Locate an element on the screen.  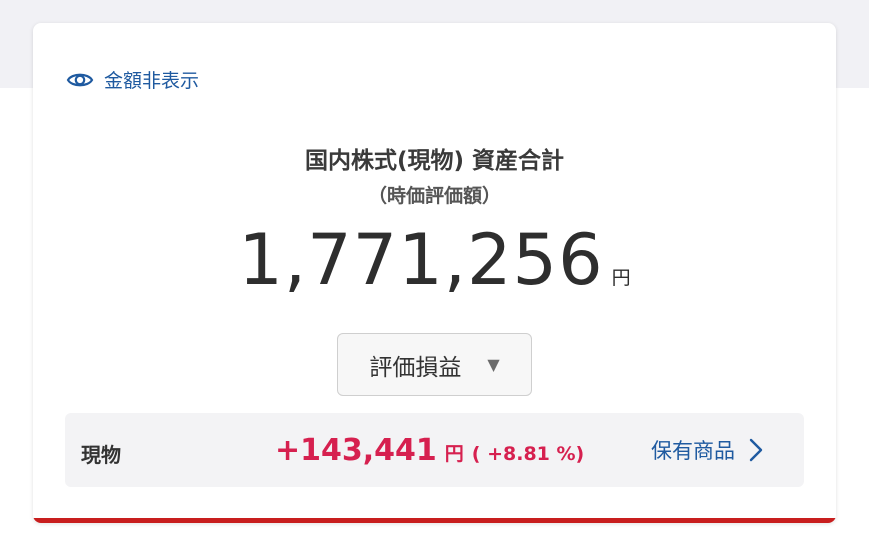
asset-total-title: 国内株式(現物) 資産合計 is located at coordinates (434, 161).